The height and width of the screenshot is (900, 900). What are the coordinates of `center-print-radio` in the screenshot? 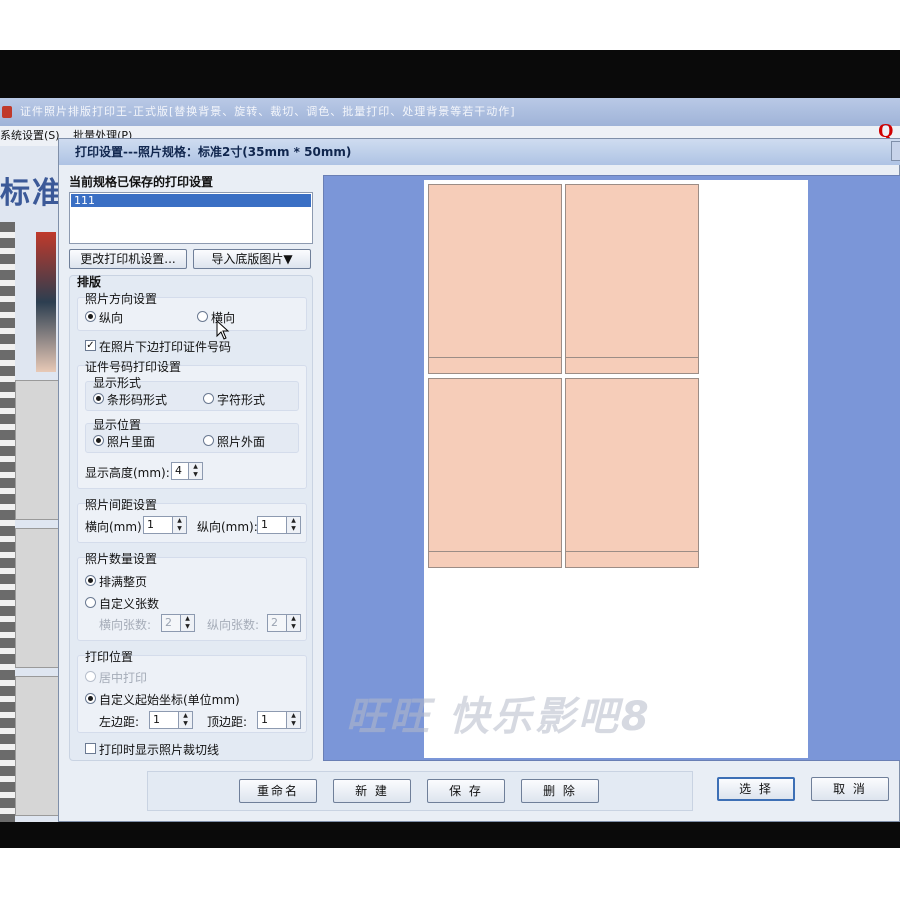 It's located at (90, 676).